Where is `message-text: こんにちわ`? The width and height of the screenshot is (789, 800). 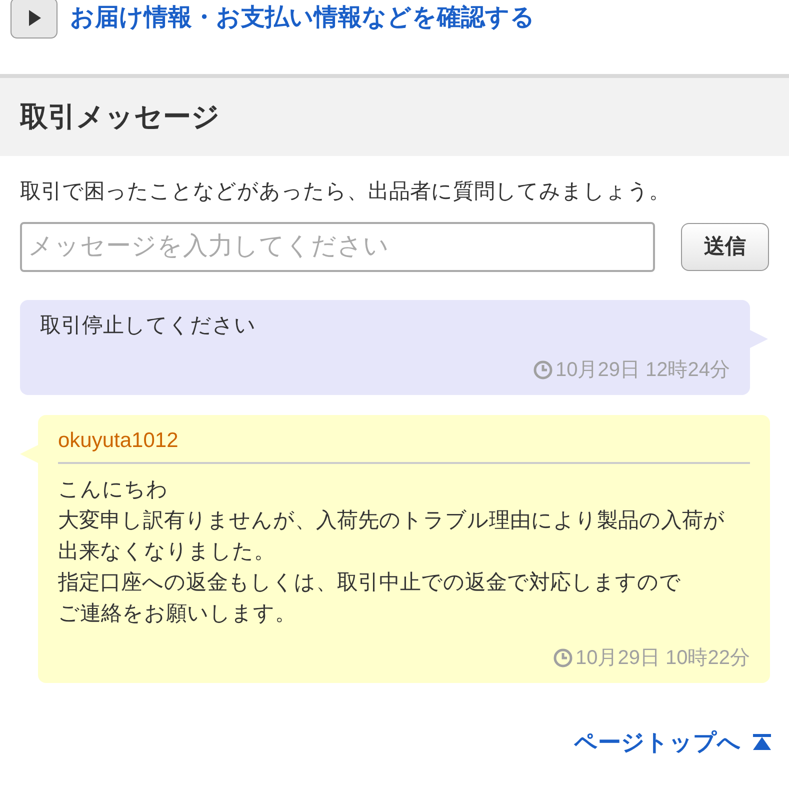
message-text: こんにちわ is located at coordinates (113, 490).